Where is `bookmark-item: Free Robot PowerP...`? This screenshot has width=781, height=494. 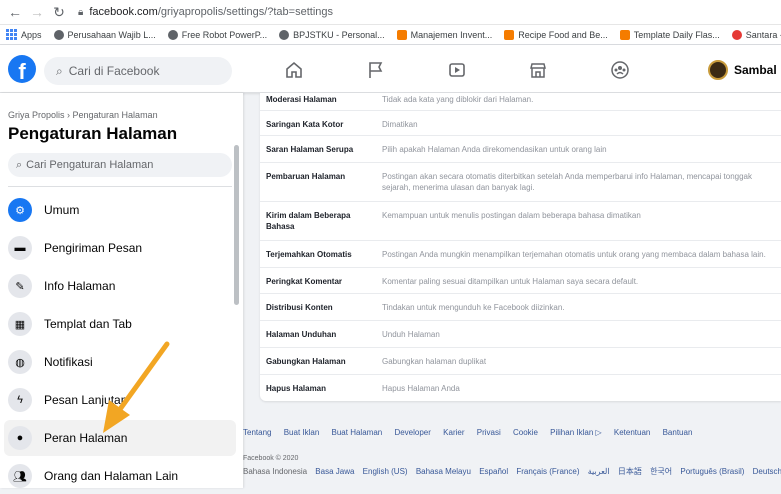
bookmark-item: Free Robot PowerP... is located at coordinates (217, 34).